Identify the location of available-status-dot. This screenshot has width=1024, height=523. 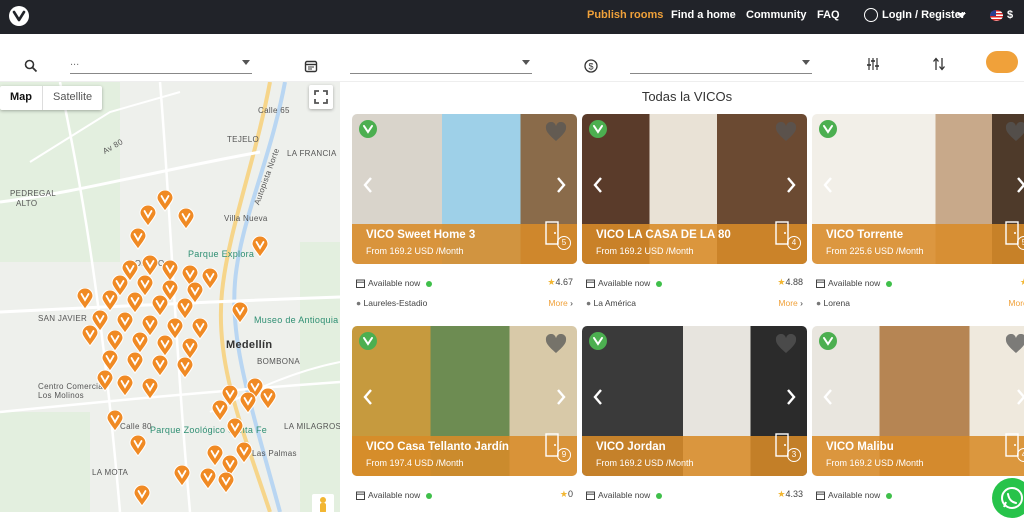
(429, 495).